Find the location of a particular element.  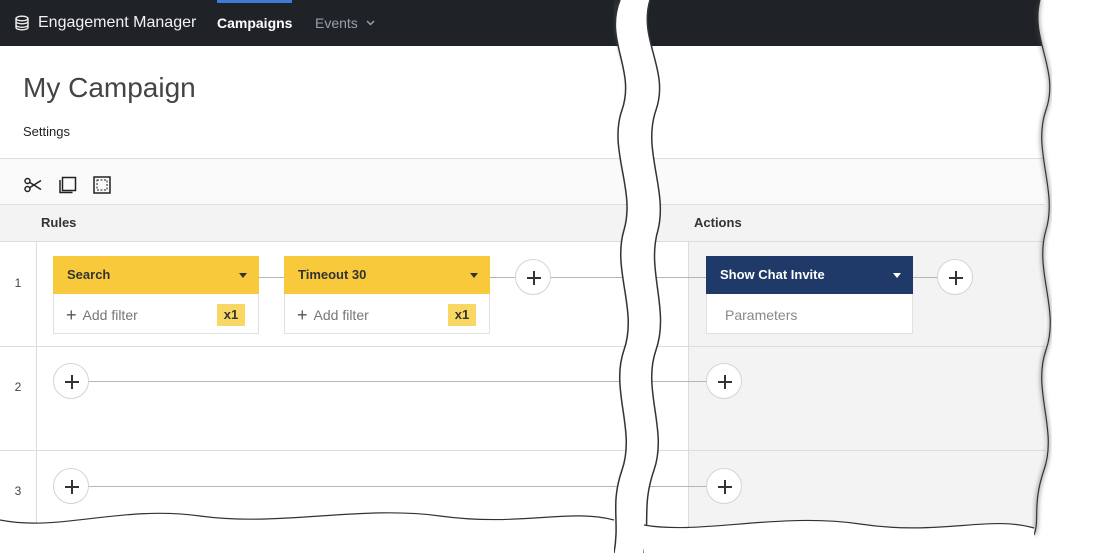

row-number: 1 is located at coordinates (18, 283).